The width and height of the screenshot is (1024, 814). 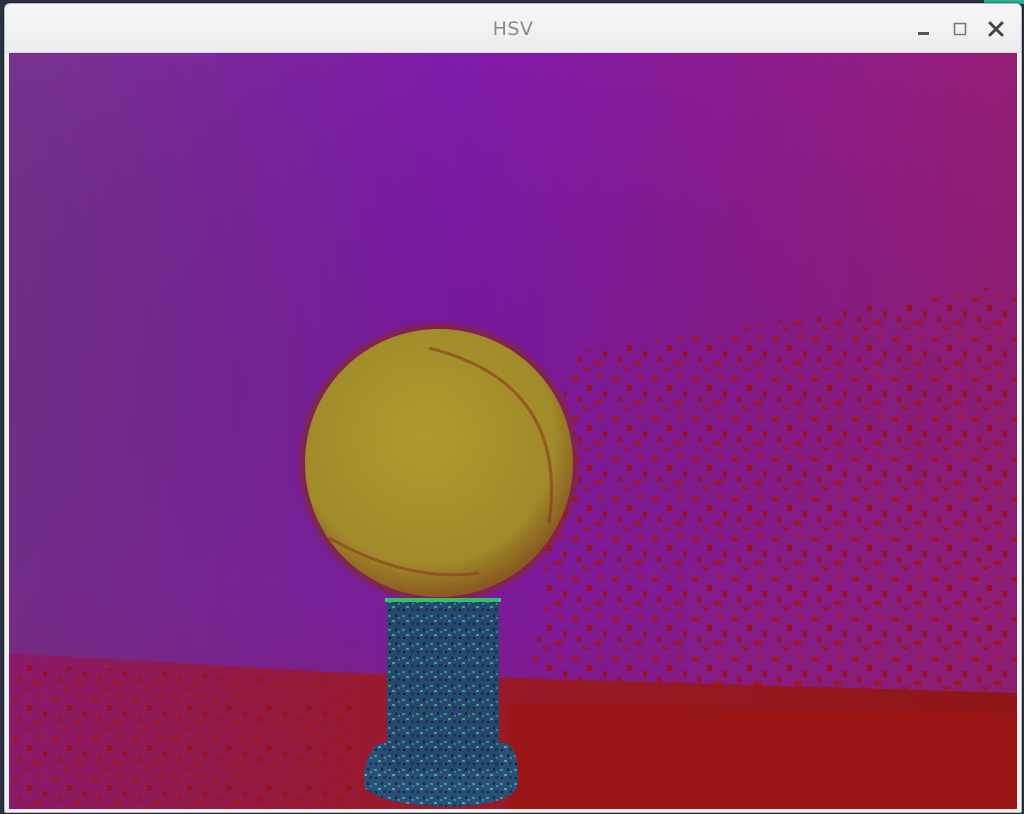 I want to click on close-button, so click(x=996, y=29).